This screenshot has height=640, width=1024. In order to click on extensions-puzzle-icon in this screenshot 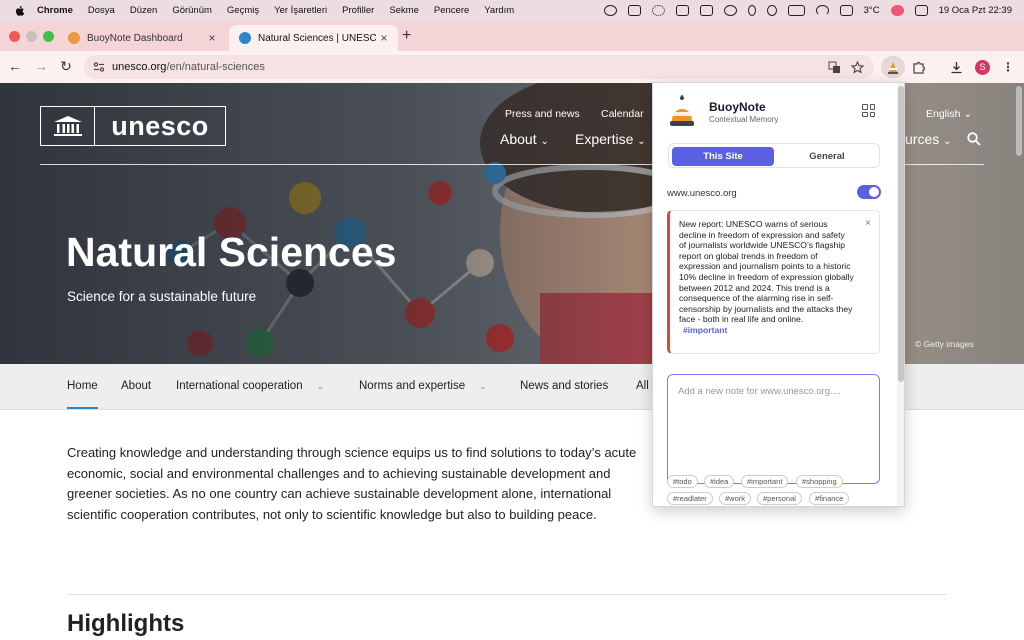, I will do `click(919, 67)`.